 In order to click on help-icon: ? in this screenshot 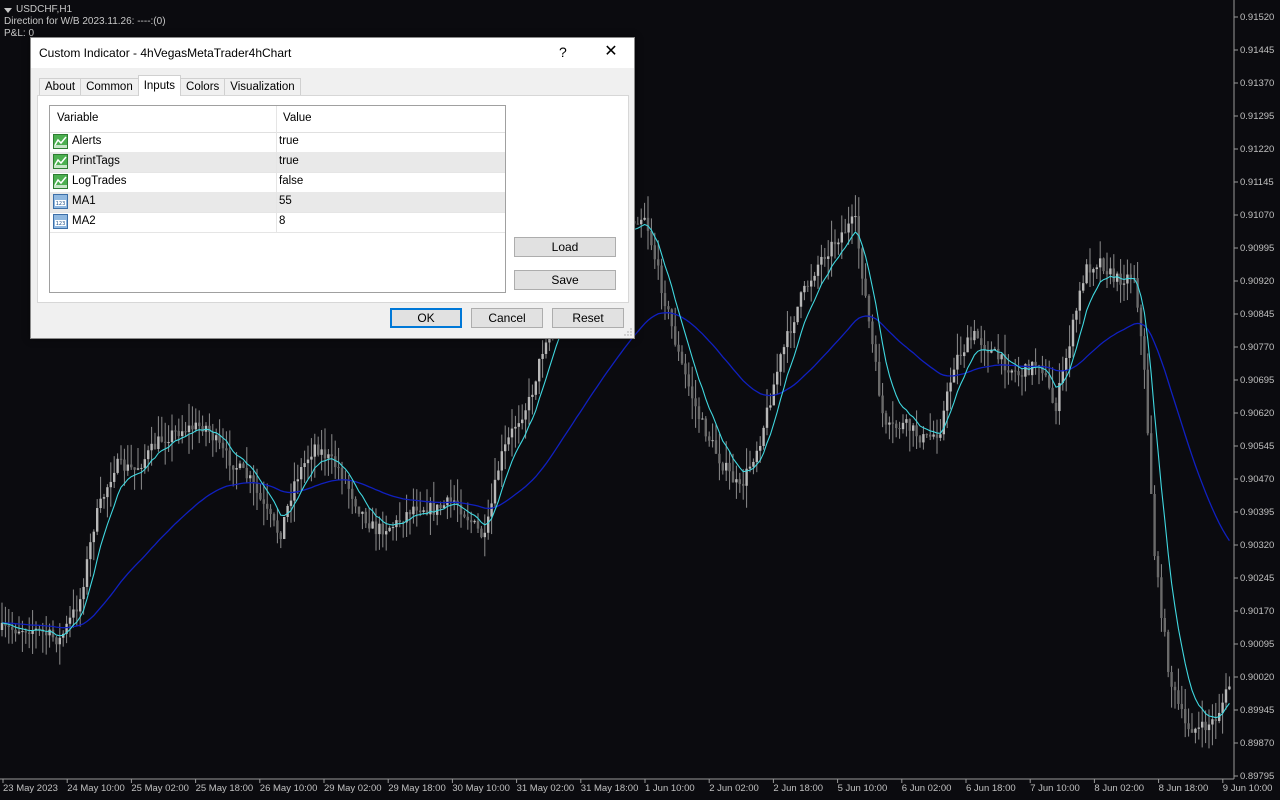, I will do `click(563, 52)`.